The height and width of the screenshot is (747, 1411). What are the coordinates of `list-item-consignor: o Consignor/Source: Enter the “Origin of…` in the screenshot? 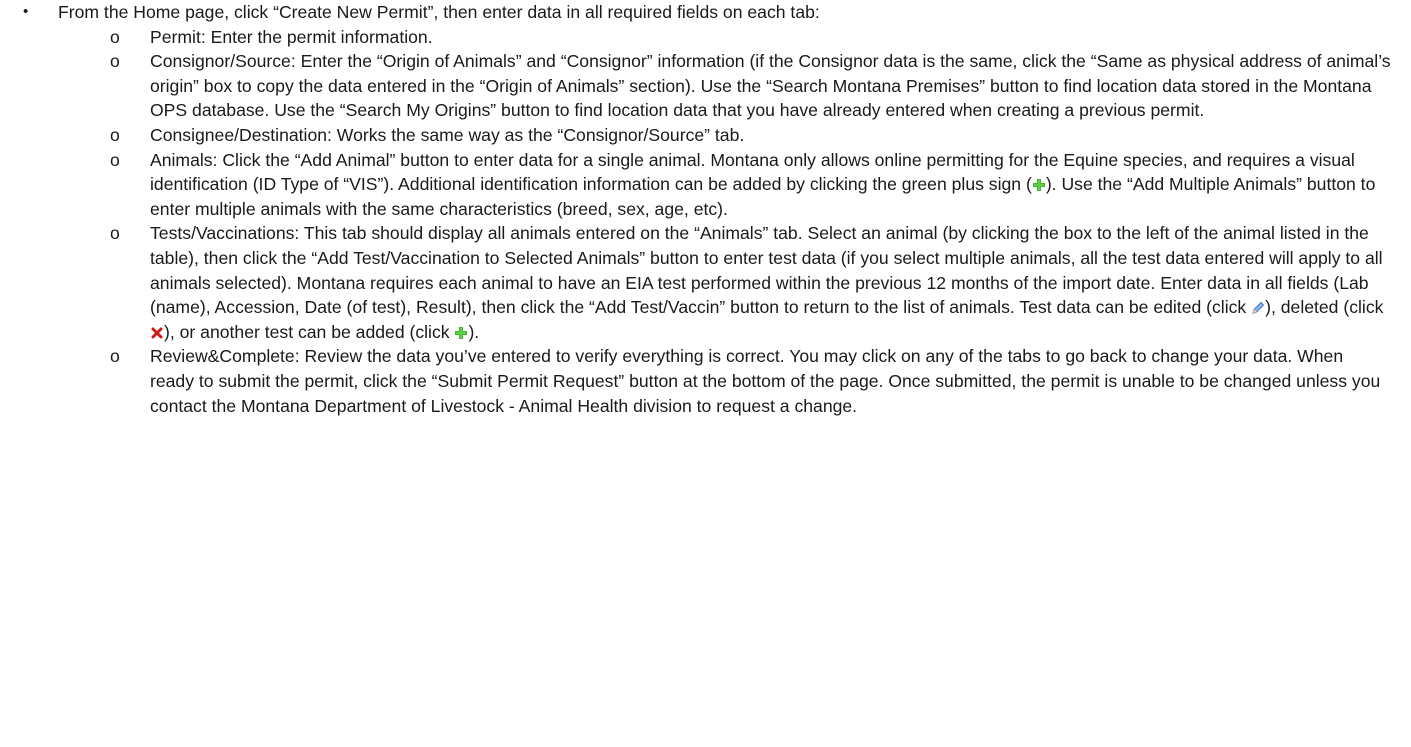 It's located at (705, 86).